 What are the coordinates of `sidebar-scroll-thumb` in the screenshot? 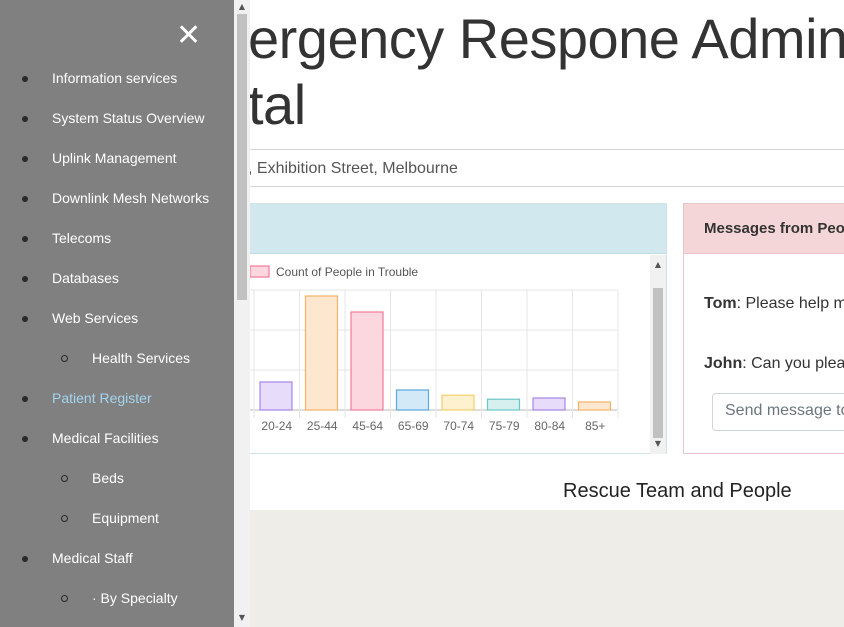 It's located at (242, 157).